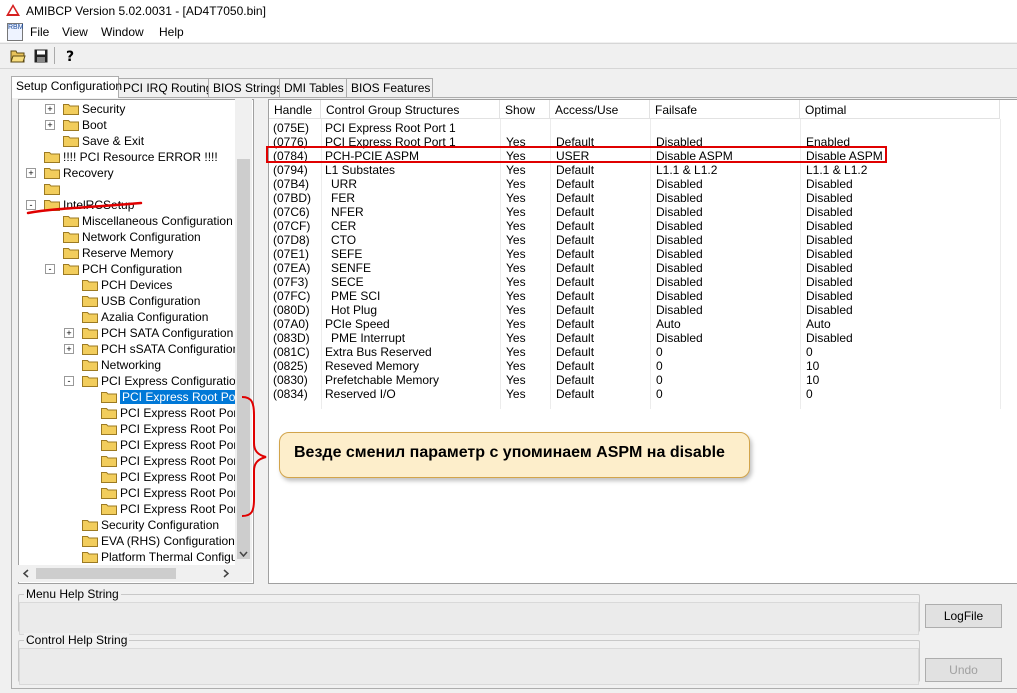  I want to click on tab-setup-configuration: Setup Configuration, so click(66, 87).